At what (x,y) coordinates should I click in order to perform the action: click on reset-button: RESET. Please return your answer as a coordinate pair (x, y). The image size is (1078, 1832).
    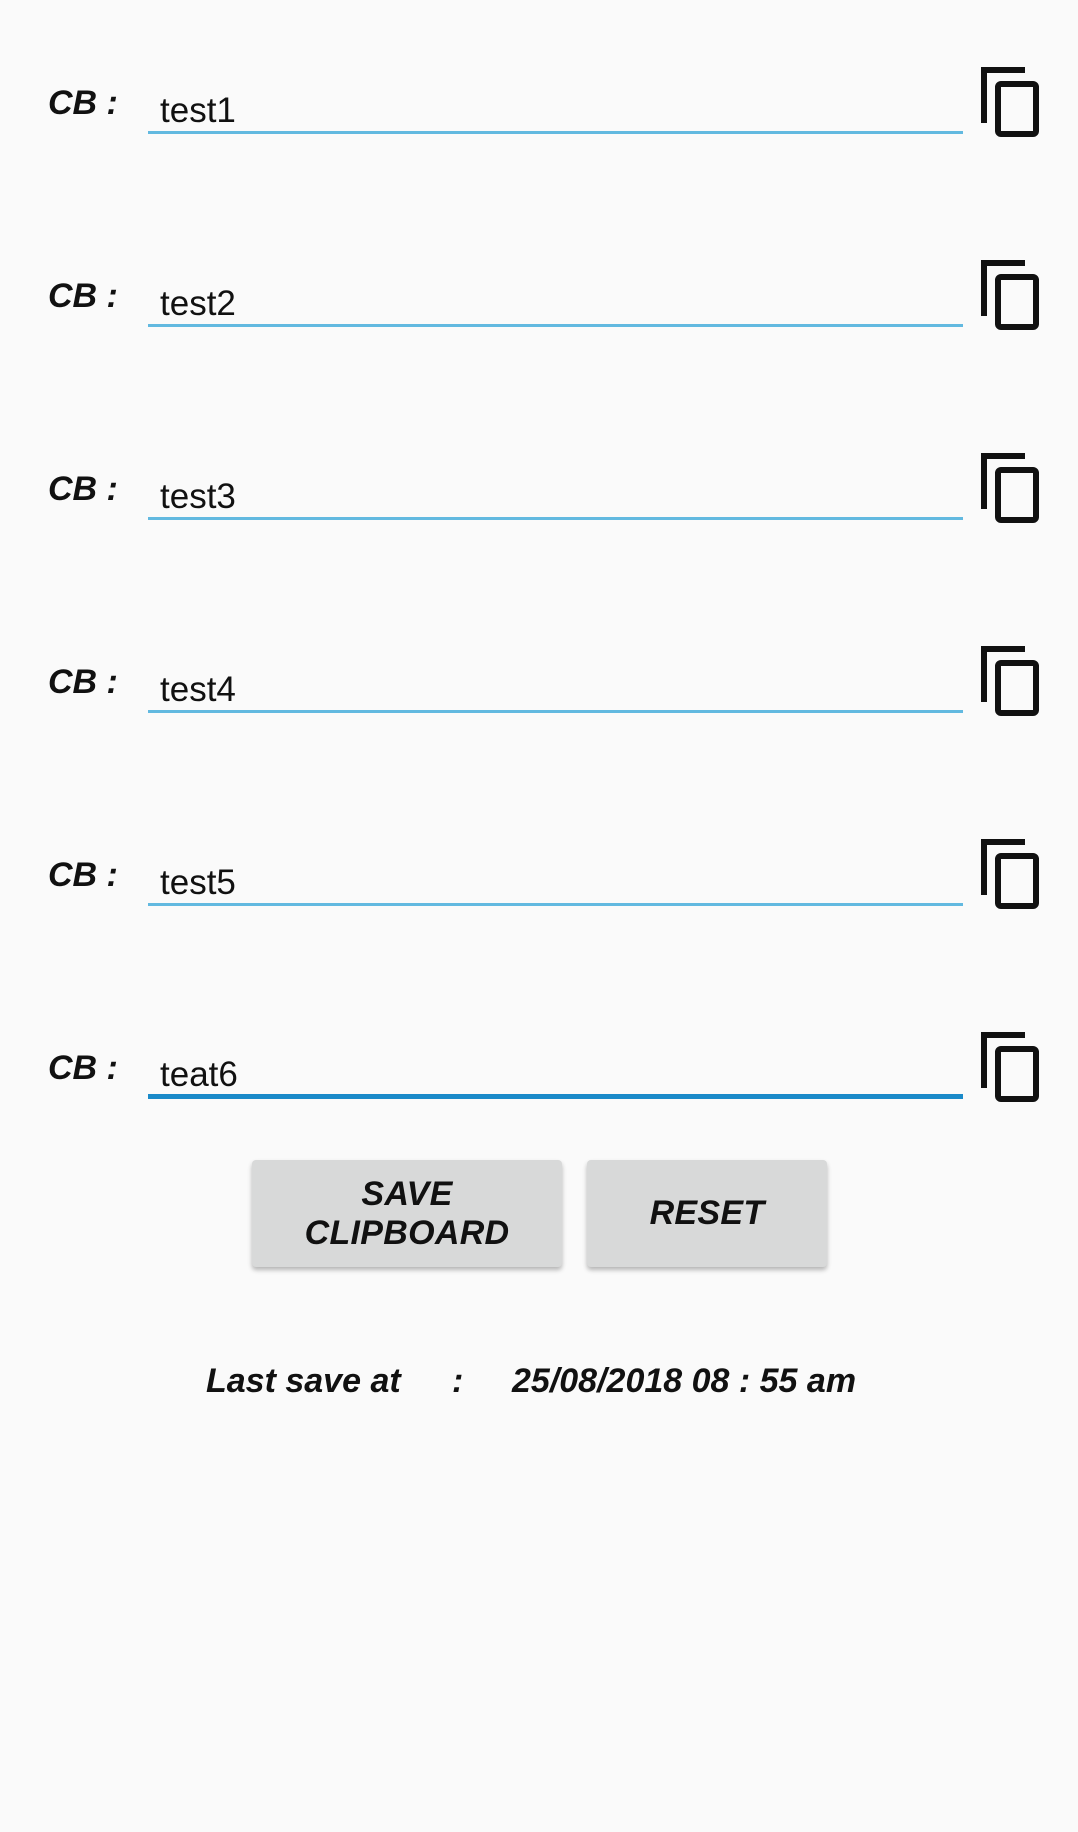
    Looking at the image, I should click on (707, 1213).